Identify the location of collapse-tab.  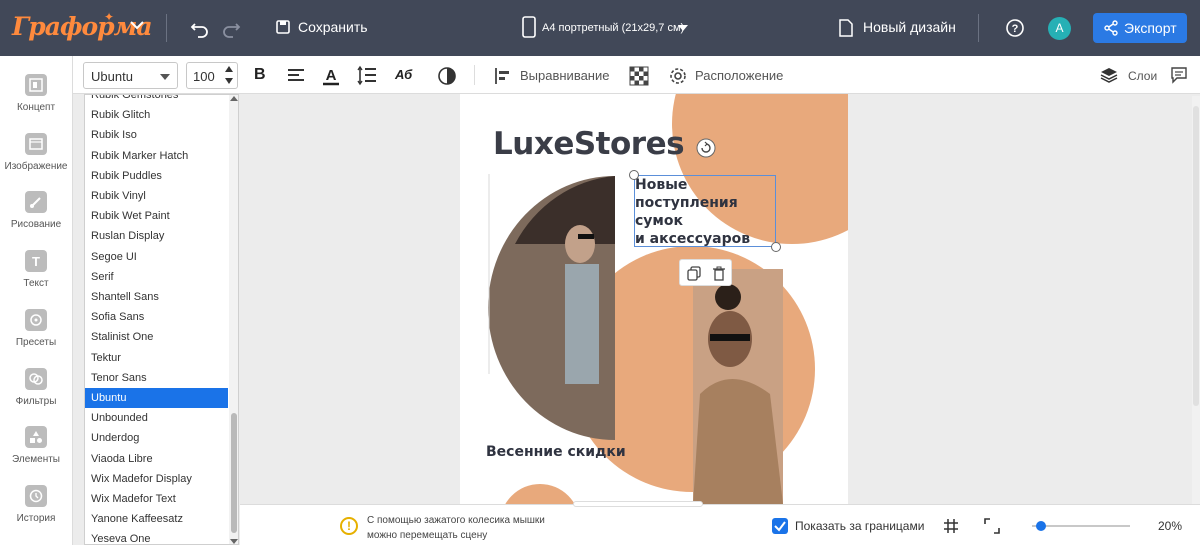
(638, 504).